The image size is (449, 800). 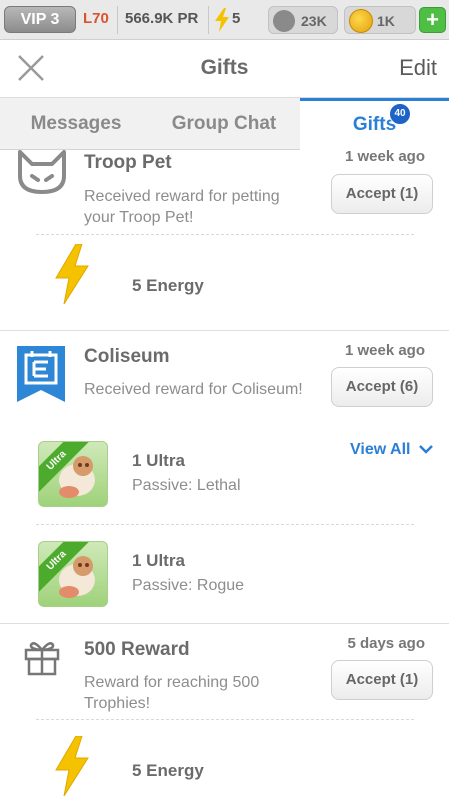 What do you see at coordinates (188, 585) in the screenshot?
I see `reward-subtitle: Passive: Rogue` at bounding box center [188, 585].